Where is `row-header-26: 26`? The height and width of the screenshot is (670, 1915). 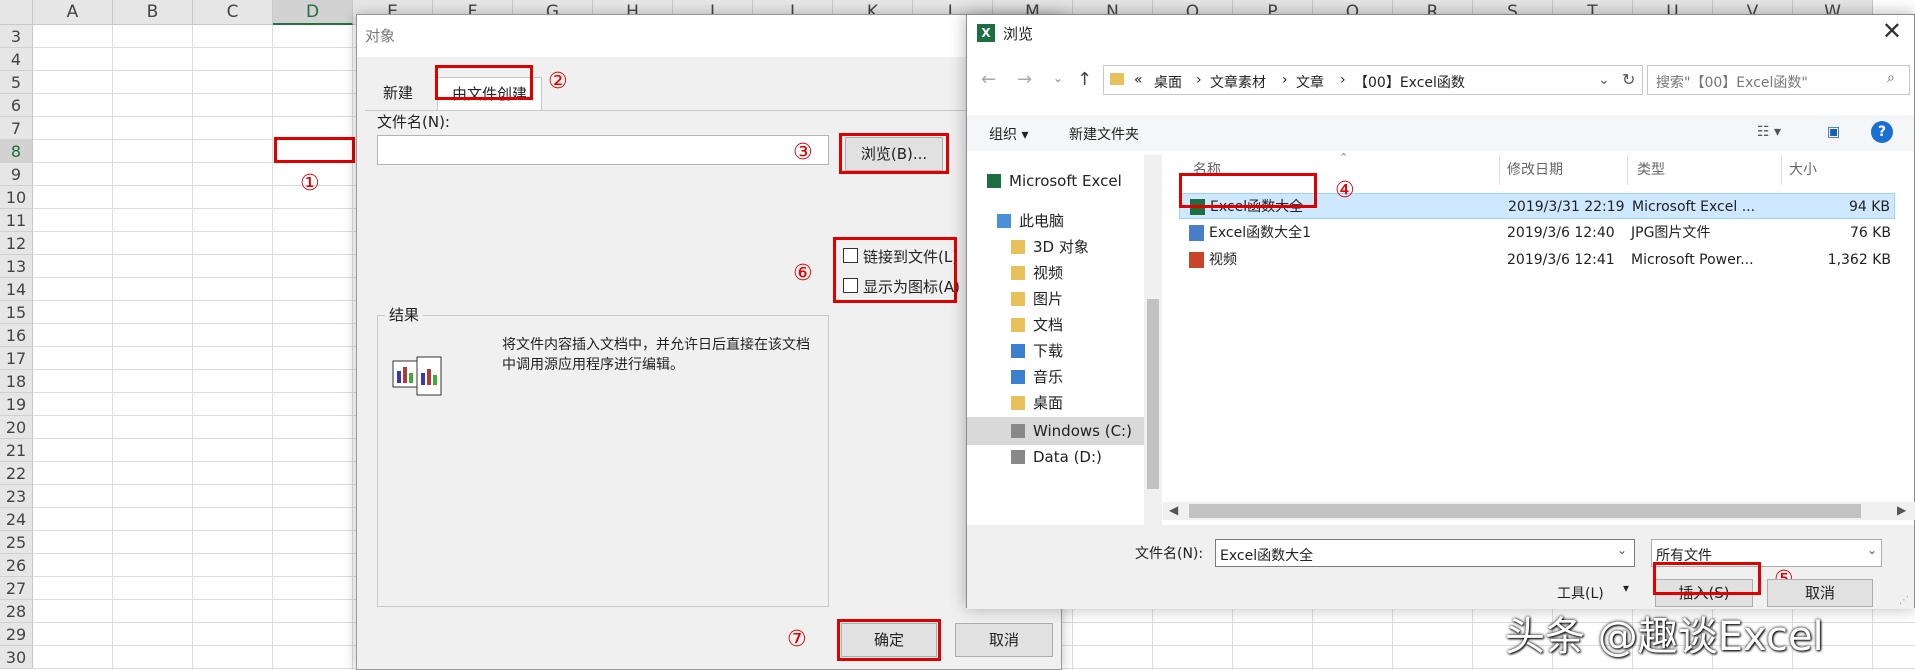
row-header-26: 26 is located at coordinates (16, 565).